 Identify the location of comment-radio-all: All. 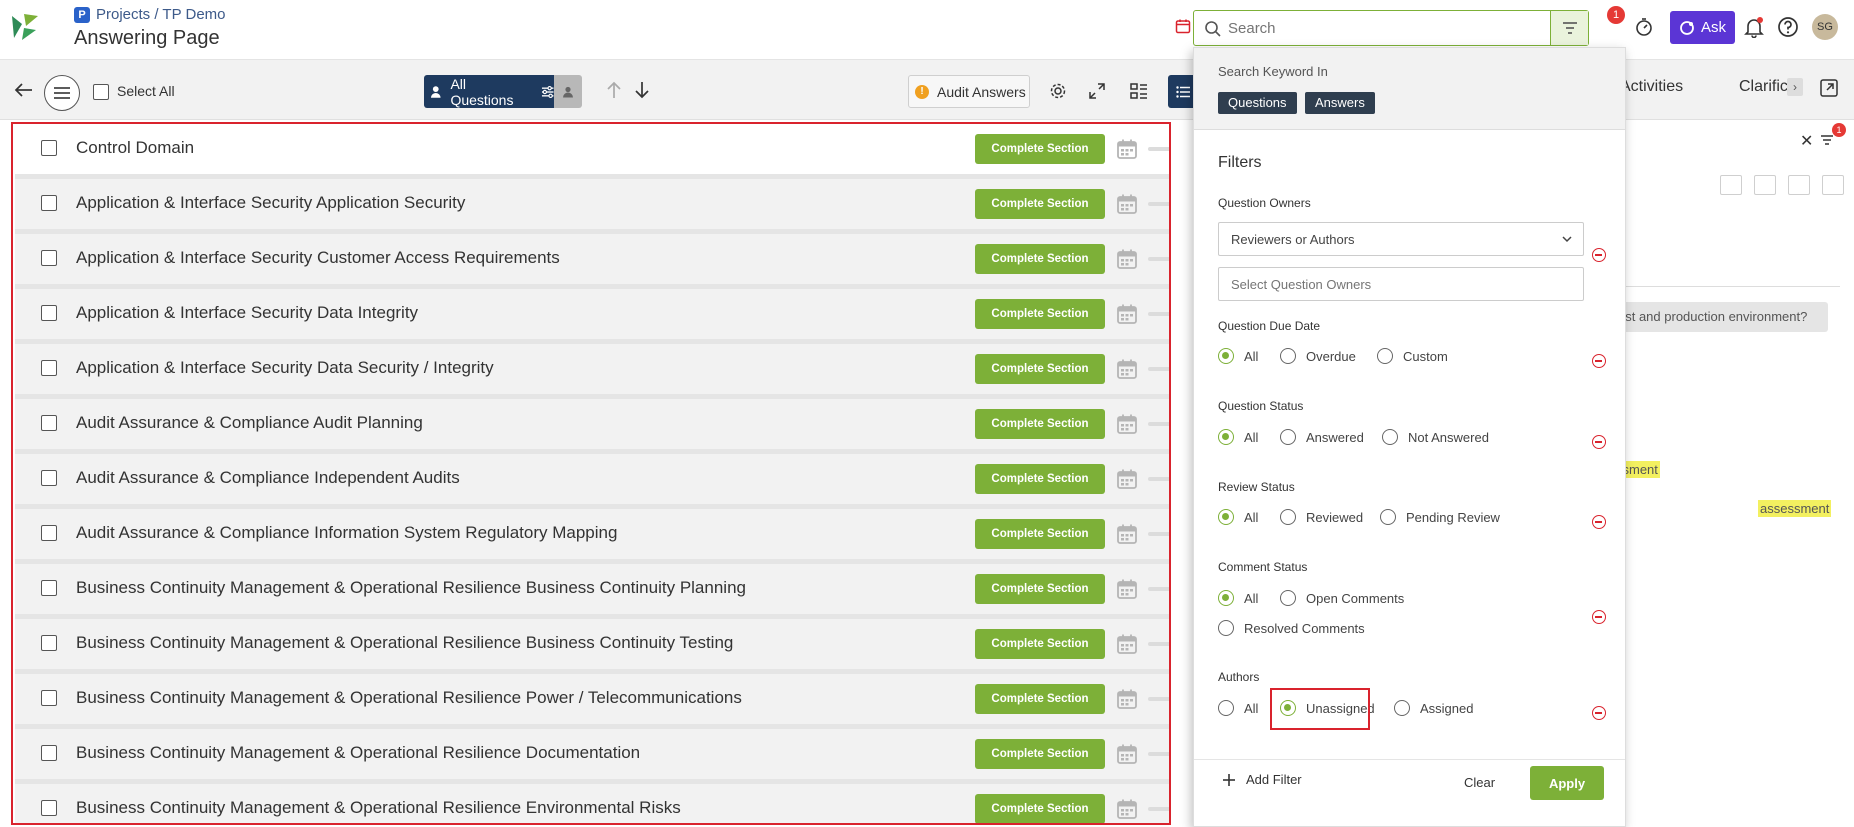
(1238, 598).